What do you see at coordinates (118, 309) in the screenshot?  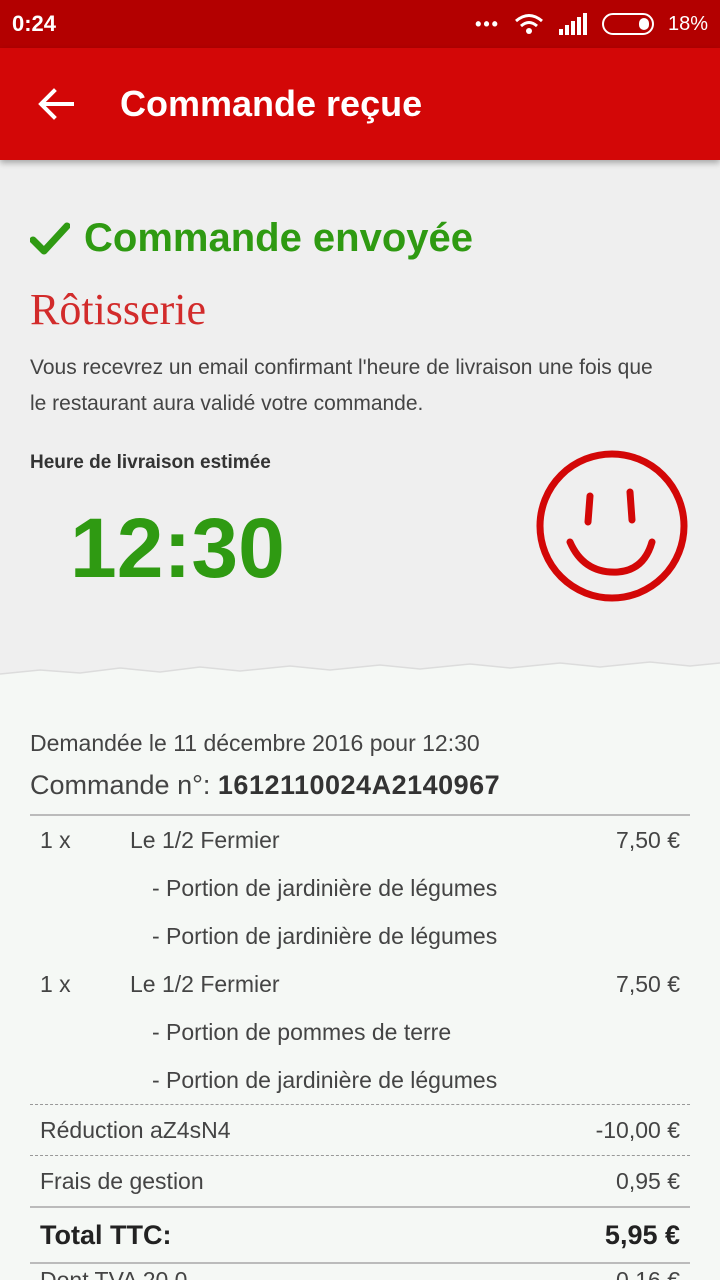 I see `restaurant-name: Rôtisserie` at bounding box center [118, 309].